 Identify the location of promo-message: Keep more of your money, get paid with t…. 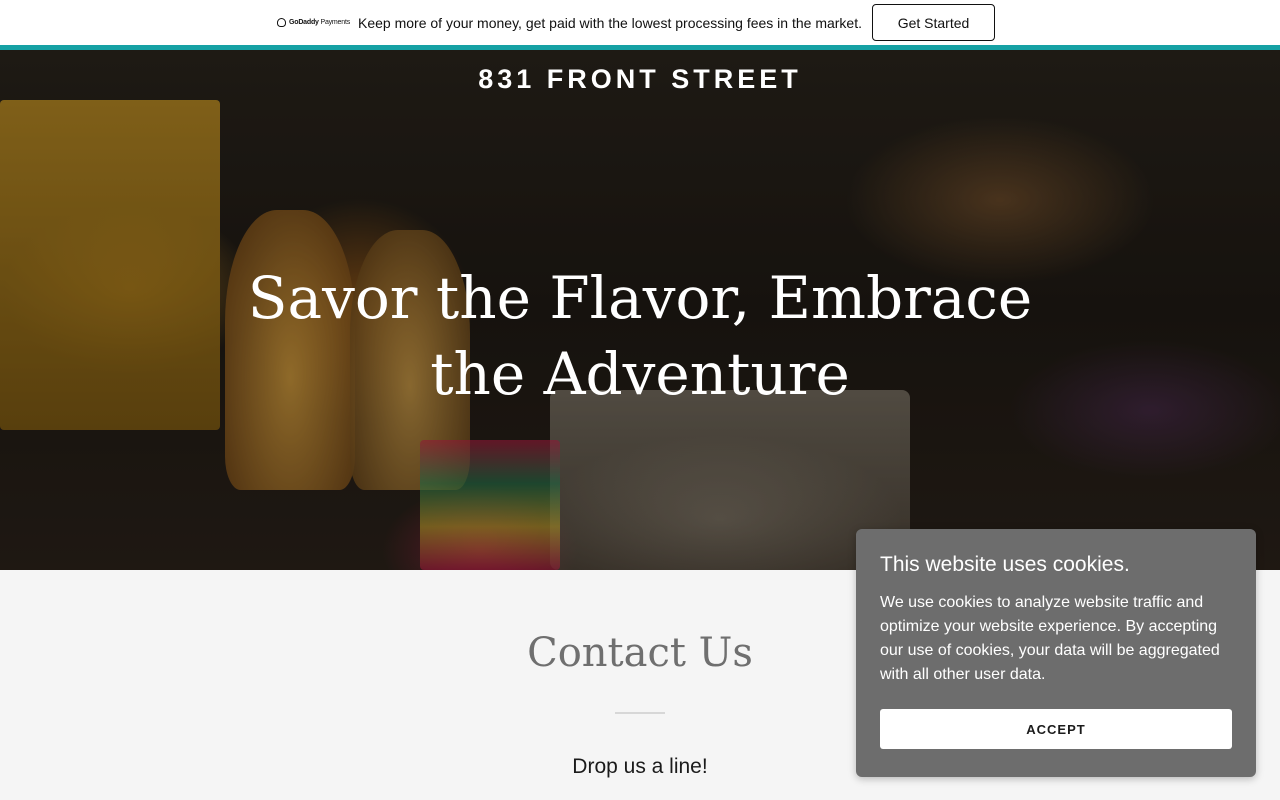
(610, 22).